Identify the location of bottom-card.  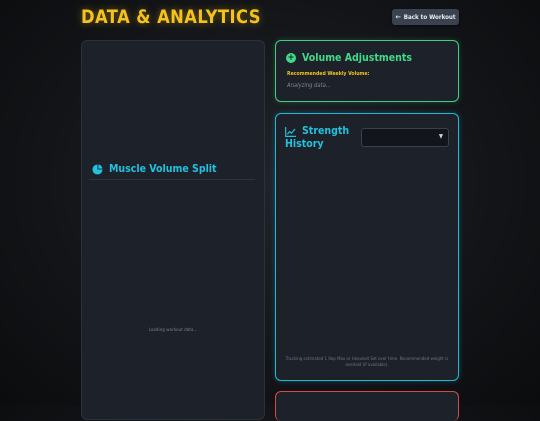
(367, 406).